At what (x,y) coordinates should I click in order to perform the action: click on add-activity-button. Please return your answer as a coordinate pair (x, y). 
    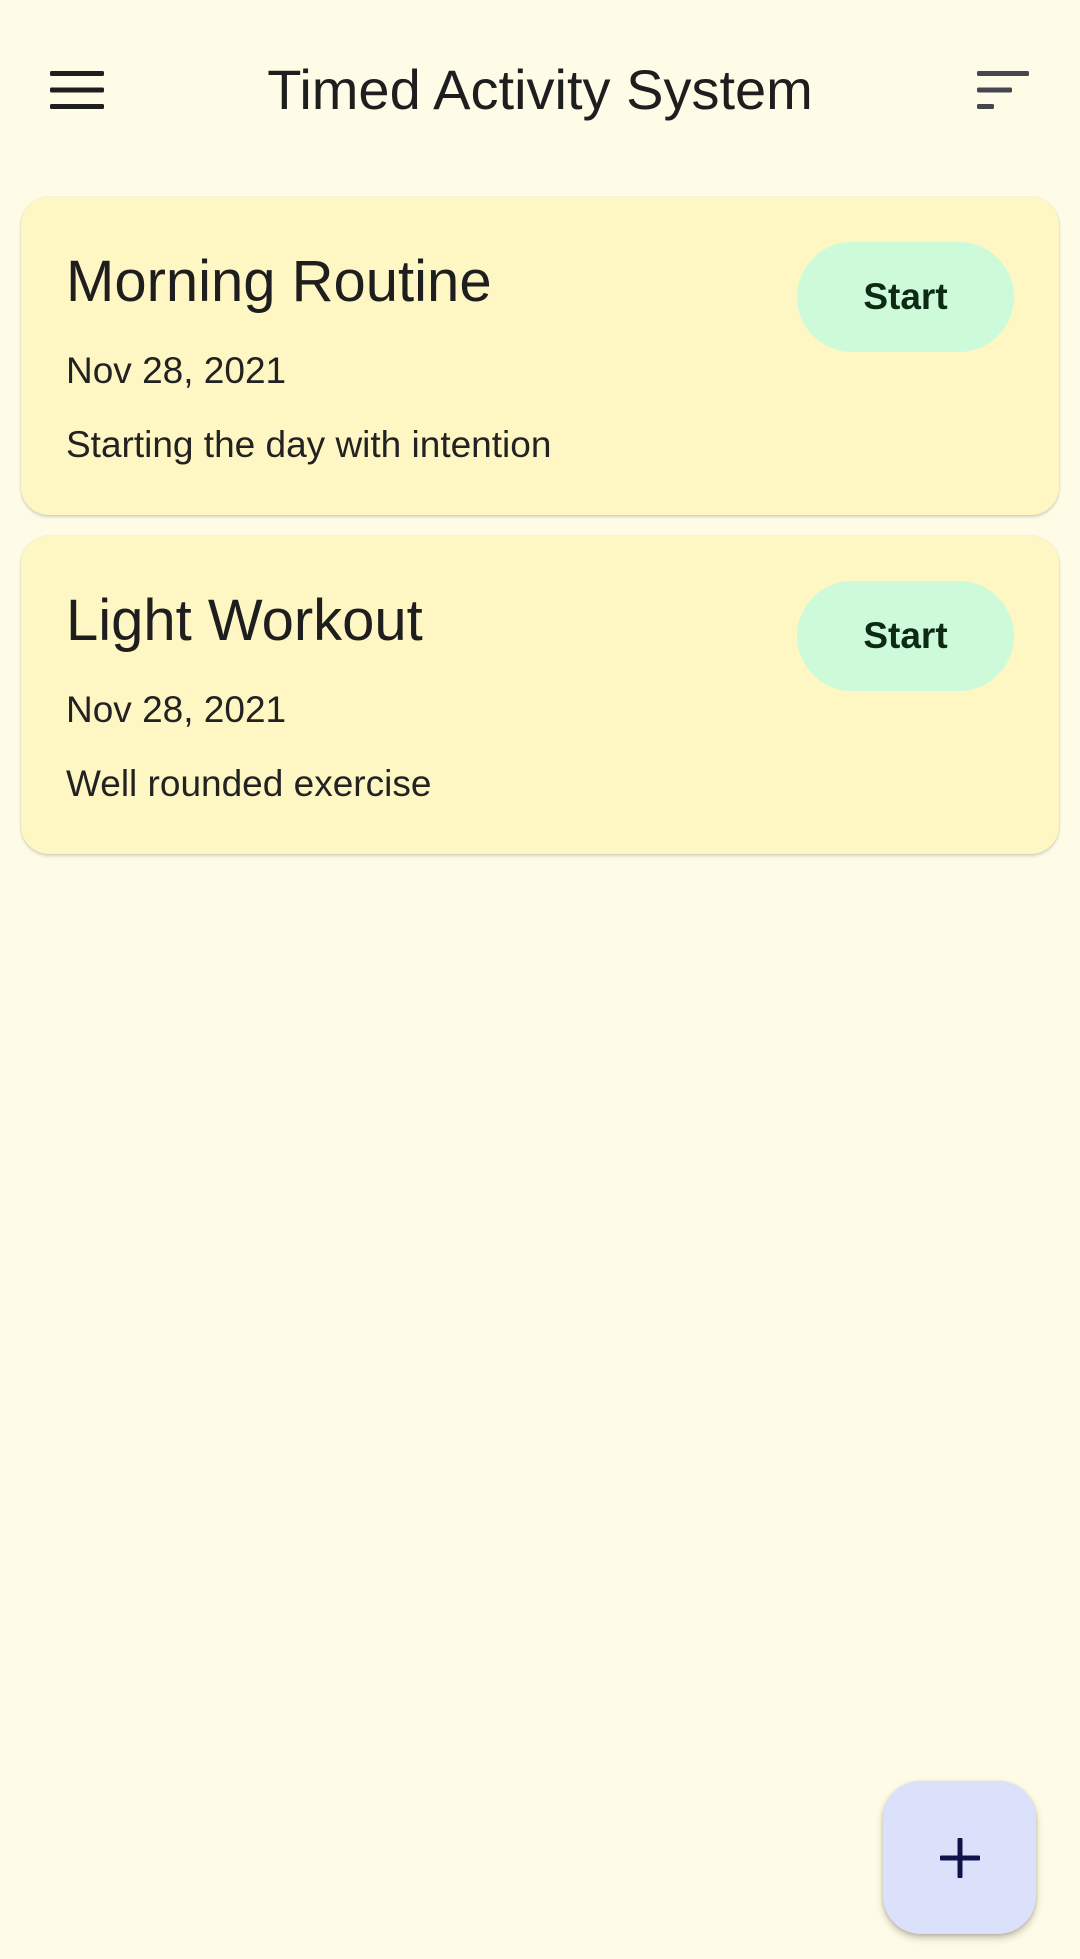
    Looking at the image, I should click on (959, 1857).